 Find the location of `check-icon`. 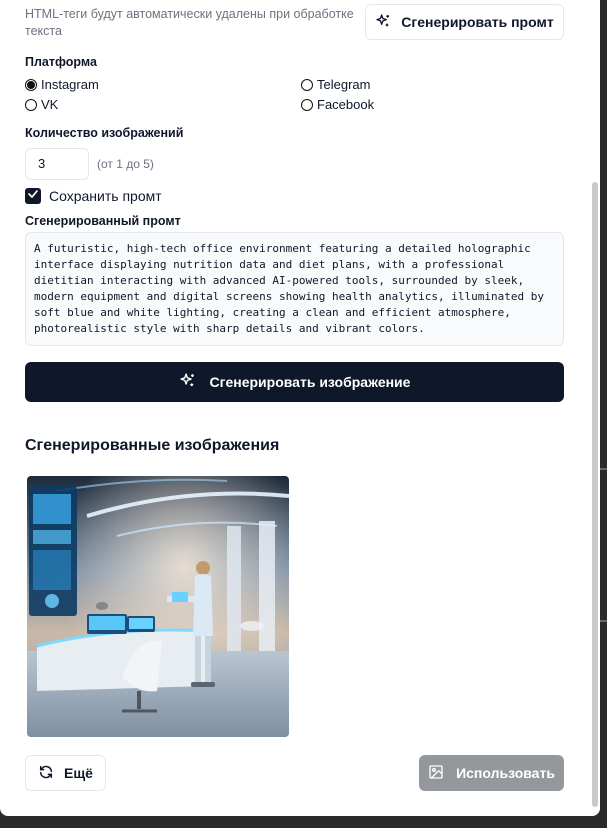

check-icon is located at coordinates (33, 196).